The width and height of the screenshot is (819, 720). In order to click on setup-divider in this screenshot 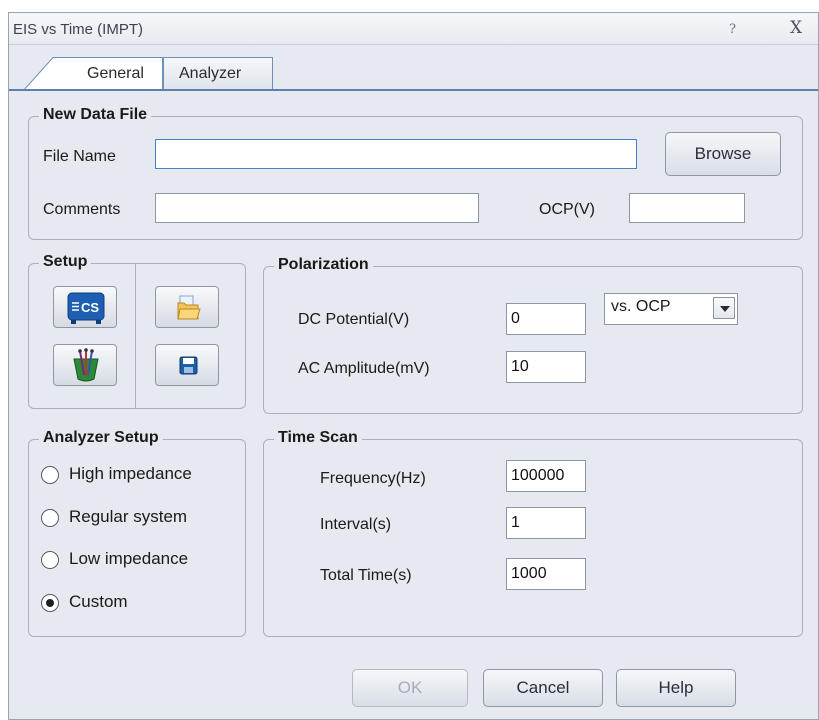, I will do `click(135, 336)`.